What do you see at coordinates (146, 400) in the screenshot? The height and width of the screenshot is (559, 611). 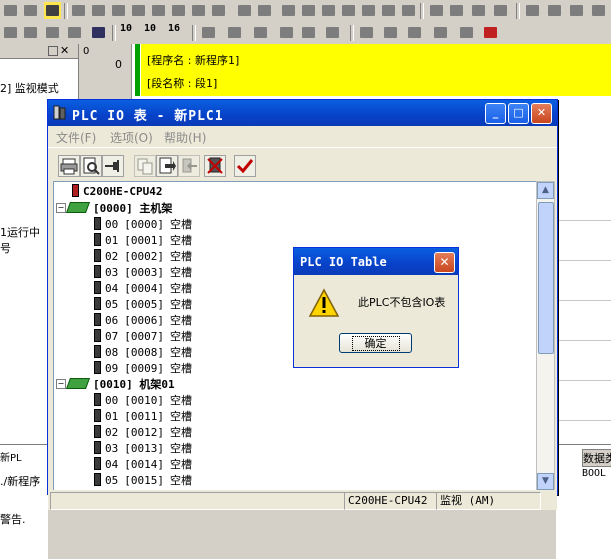 I see `tree-item-slot: 00 [0010] 空槽` at bounding box center [146, 400].